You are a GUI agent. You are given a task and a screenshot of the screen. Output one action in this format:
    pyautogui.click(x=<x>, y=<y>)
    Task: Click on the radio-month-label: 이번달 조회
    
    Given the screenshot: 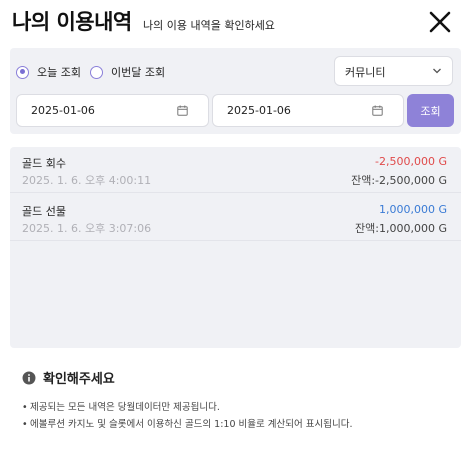 What is the action you would take?
    pyautogui.click(x=138, y=72)
    